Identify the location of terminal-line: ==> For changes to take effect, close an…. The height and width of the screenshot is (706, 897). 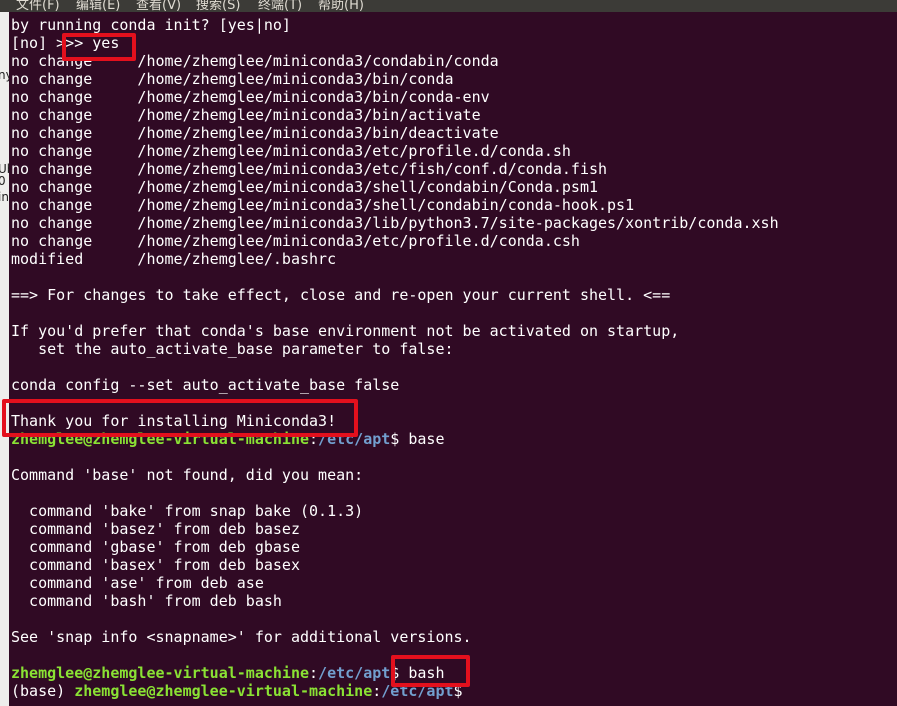
(341, 295).